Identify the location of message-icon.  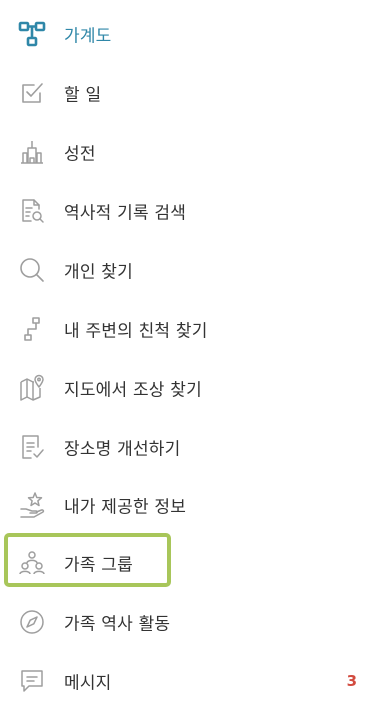
(32, 681).